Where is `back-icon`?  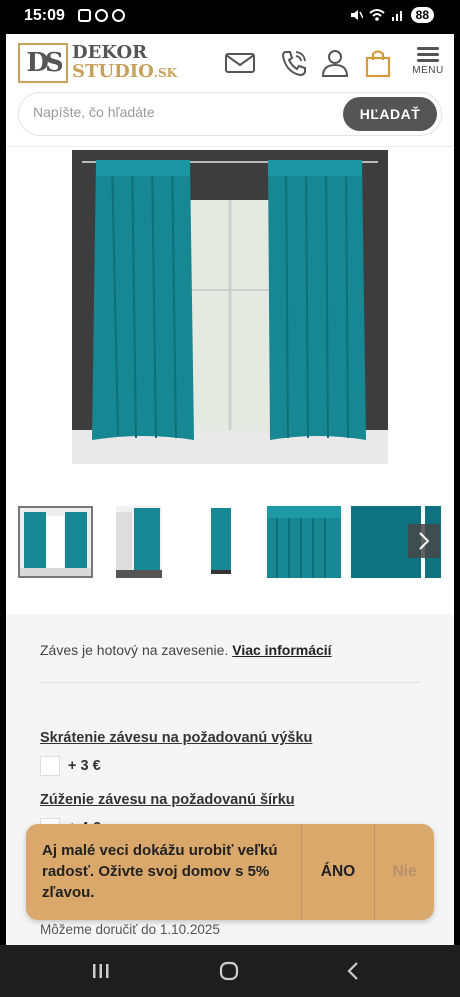
back-icon is located at coordinates (353, 971).